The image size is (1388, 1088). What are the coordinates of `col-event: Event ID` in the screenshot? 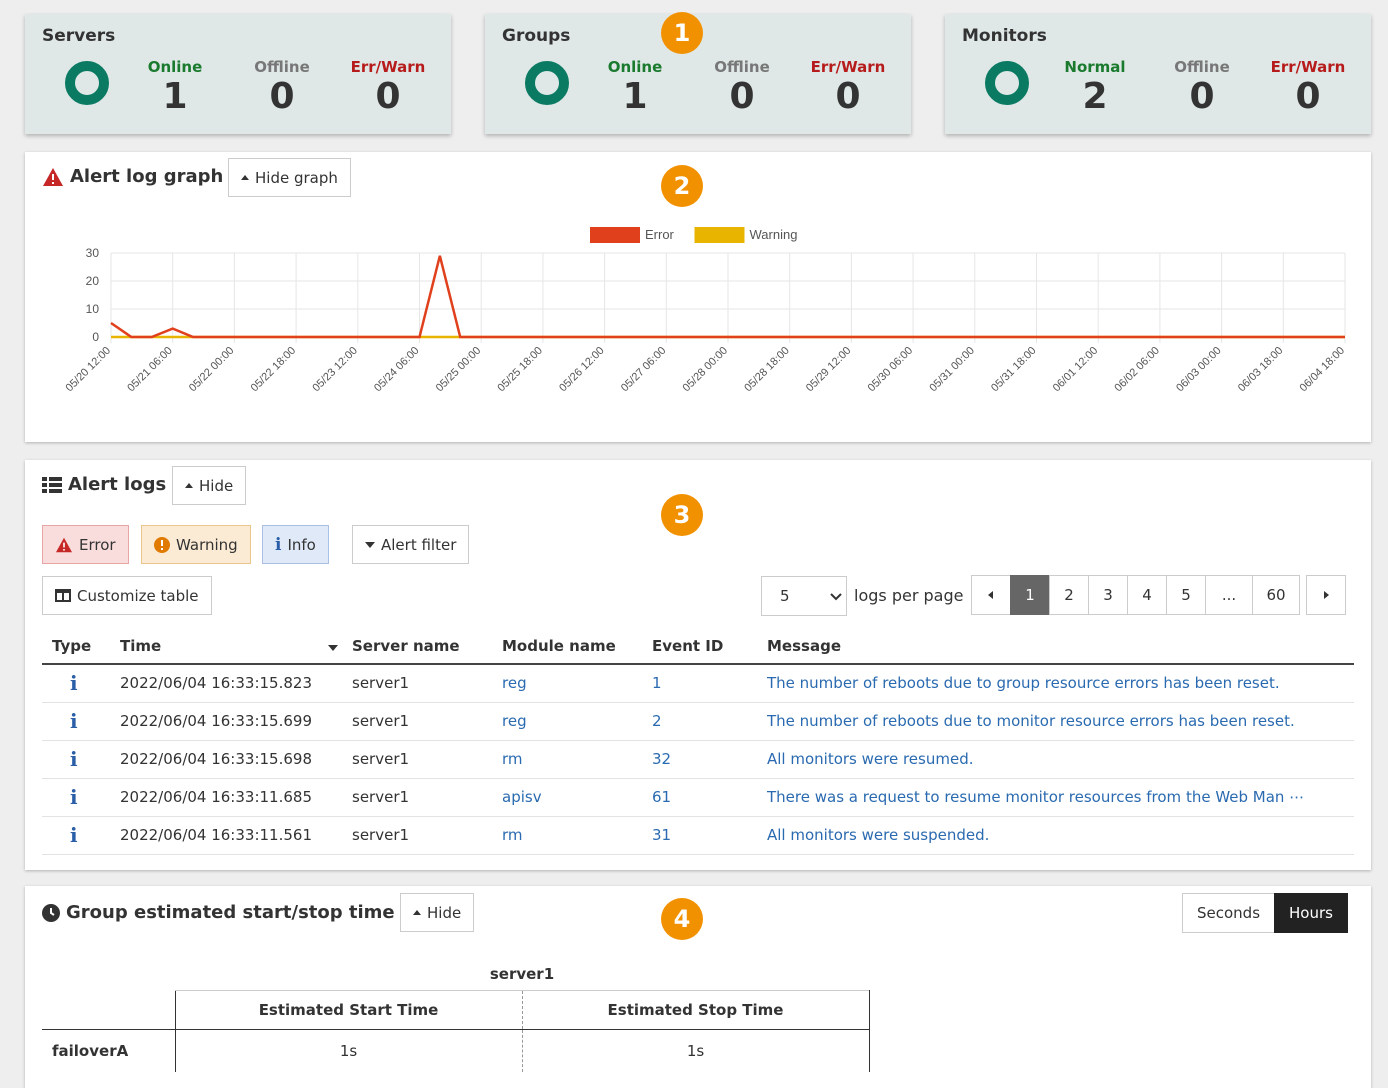 It's located at (699, 646).